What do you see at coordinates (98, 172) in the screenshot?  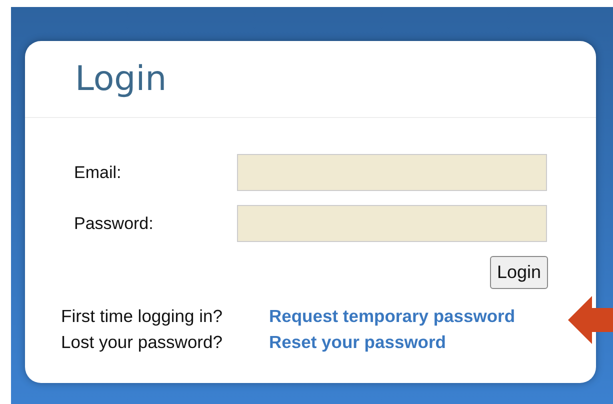 I see `field-label: Email:` at bounding box center [98, 172].